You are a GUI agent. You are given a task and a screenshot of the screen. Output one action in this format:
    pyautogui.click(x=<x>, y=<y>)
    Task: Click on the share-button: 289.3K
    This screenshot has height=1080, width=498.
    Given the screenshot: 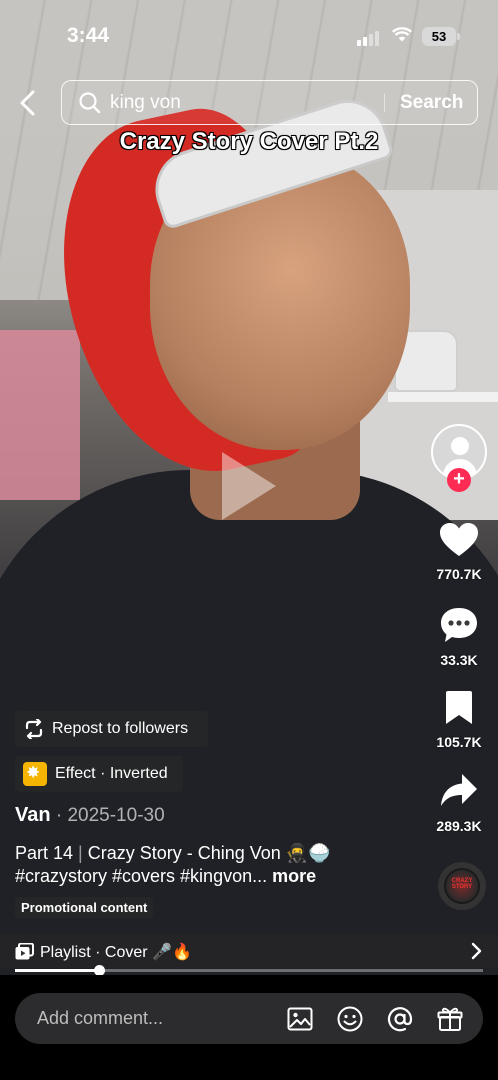 What is the action you would take?
    pyautogui.click(x=459, y=803)
    